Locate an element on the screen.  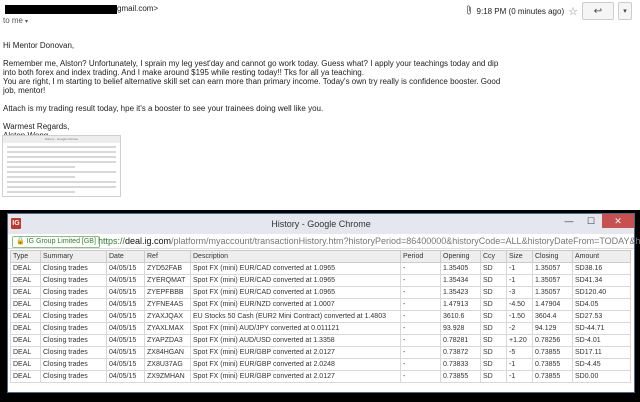
more-actions-button: ▾ is located at coordinates (625, 11).